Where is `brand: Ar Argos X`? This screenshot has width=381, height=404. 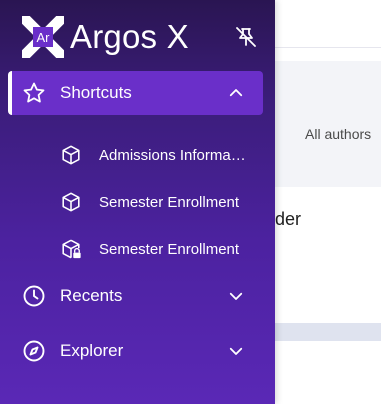 brand: Ar Argos X is located at coordinates (120, 37).